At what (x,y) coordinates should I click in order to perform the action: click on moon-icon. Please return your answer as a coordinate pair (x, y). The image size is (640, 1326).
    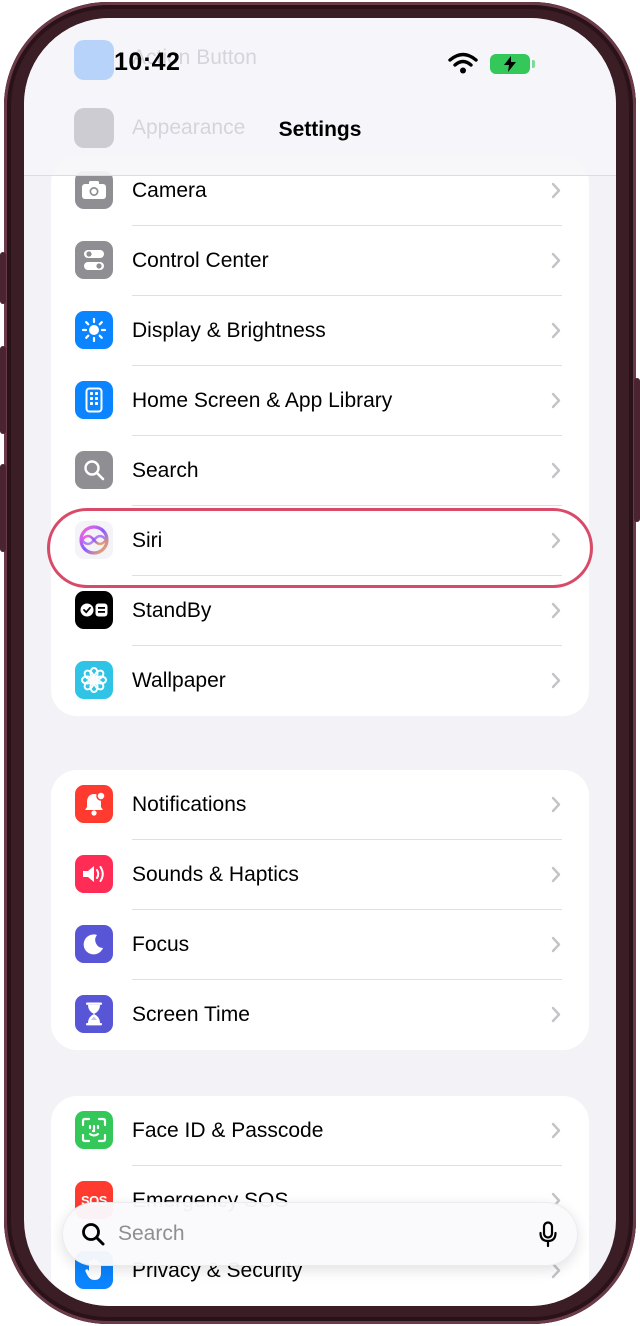
    Looking at the image, I should click on (94, 944).